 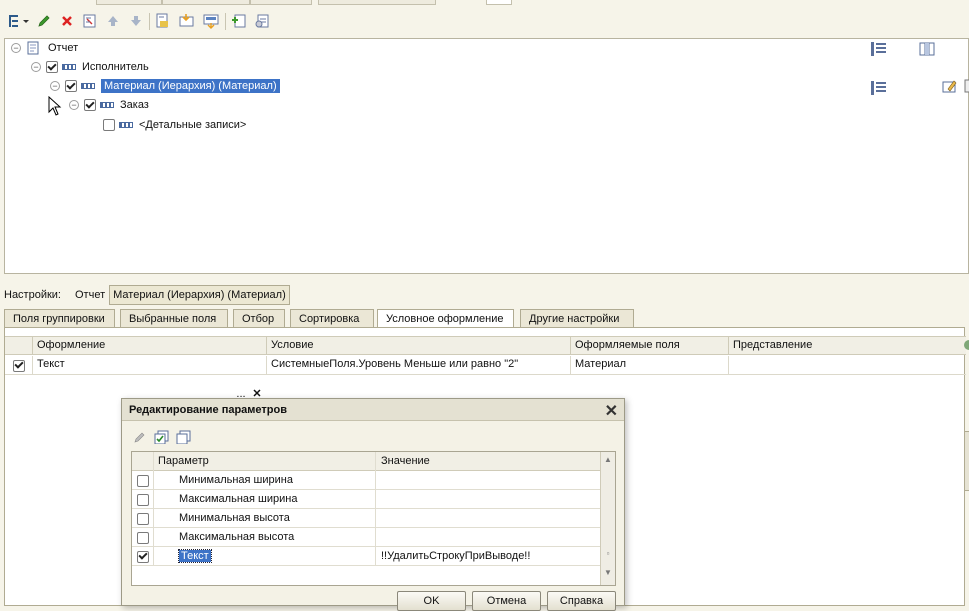 I want to click on header-value: Значение, so click(x=488, y=461).